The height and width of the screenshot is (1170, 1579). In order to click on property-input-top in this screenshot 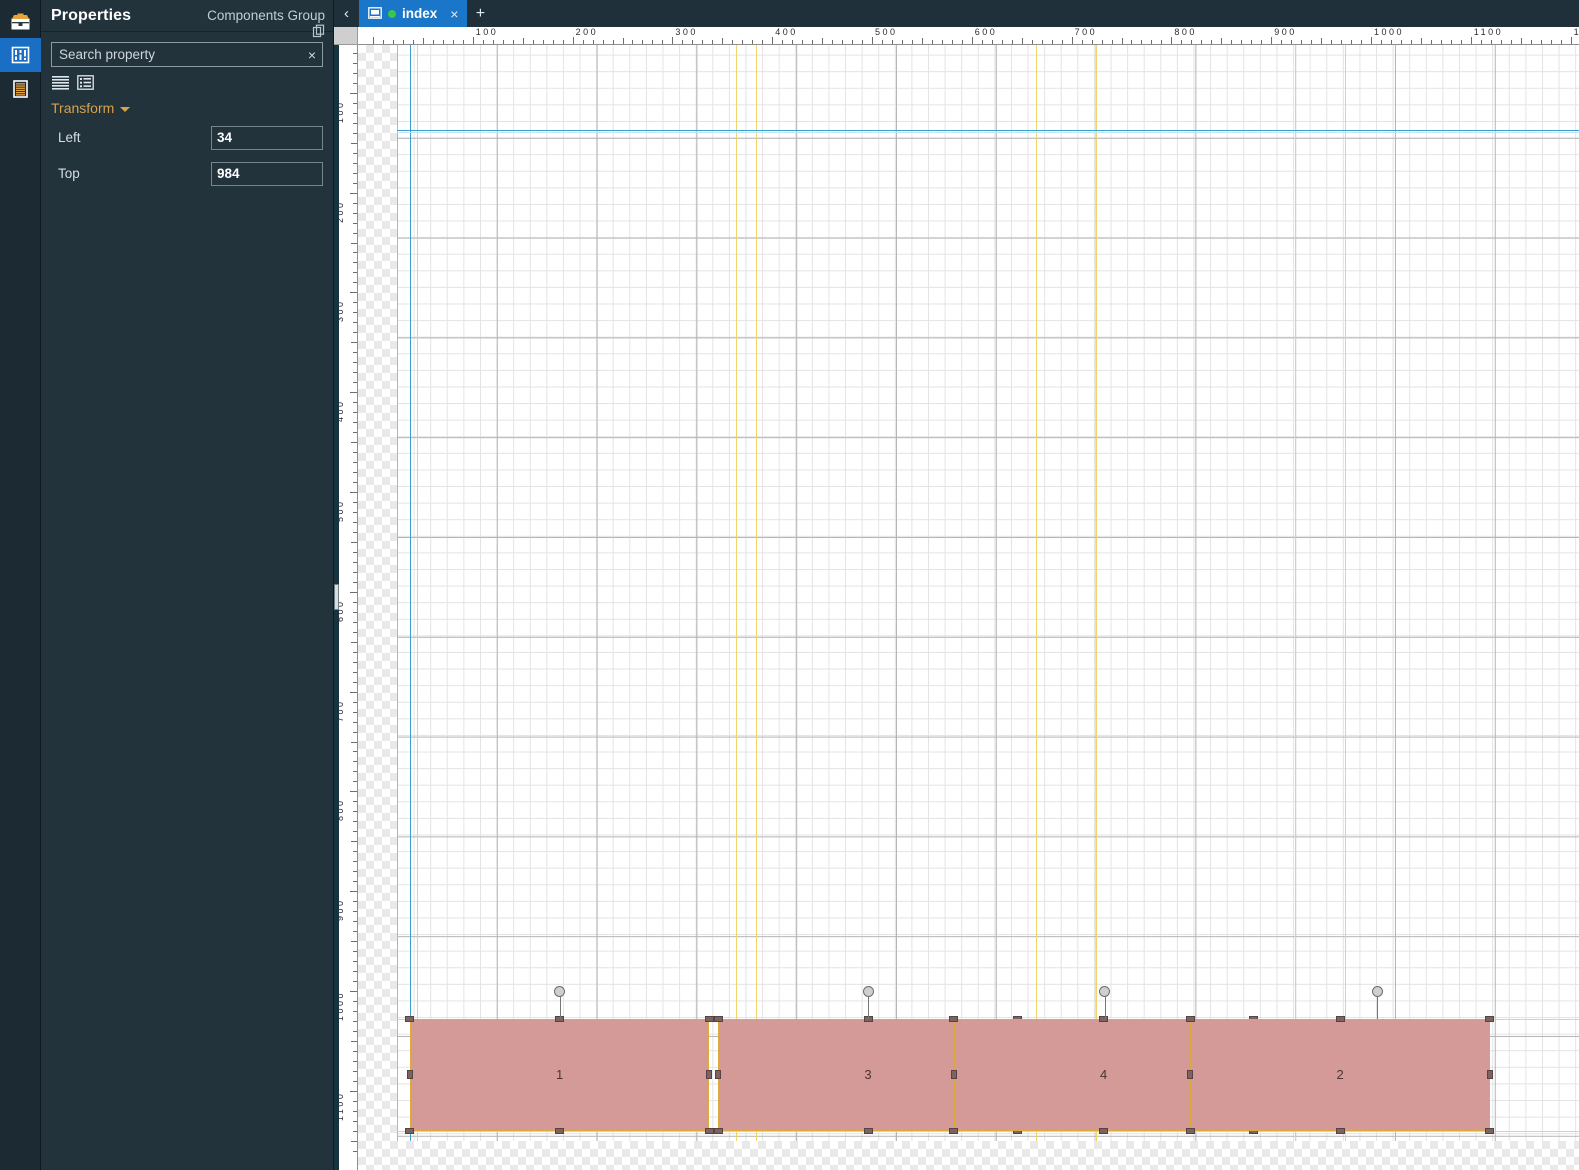, I will do `click(267, 173)`.